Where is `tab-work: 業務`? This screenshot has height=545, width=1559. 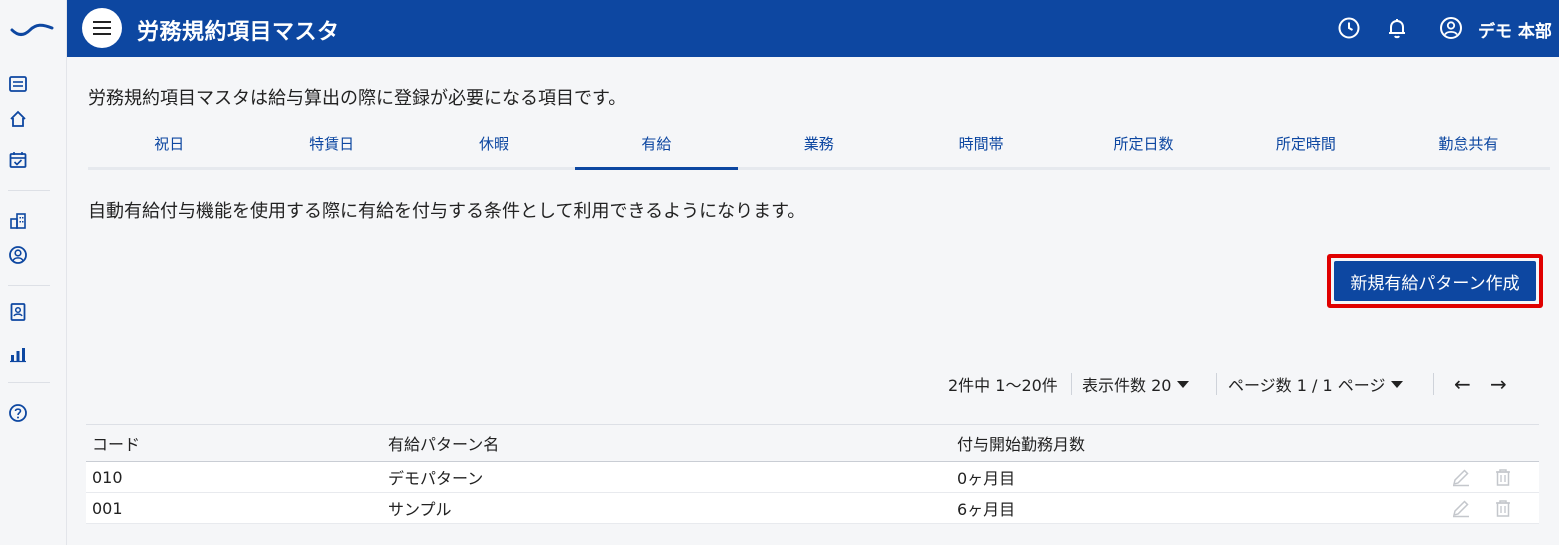
tab-work: 業務 is located at coordinates (819, 147).